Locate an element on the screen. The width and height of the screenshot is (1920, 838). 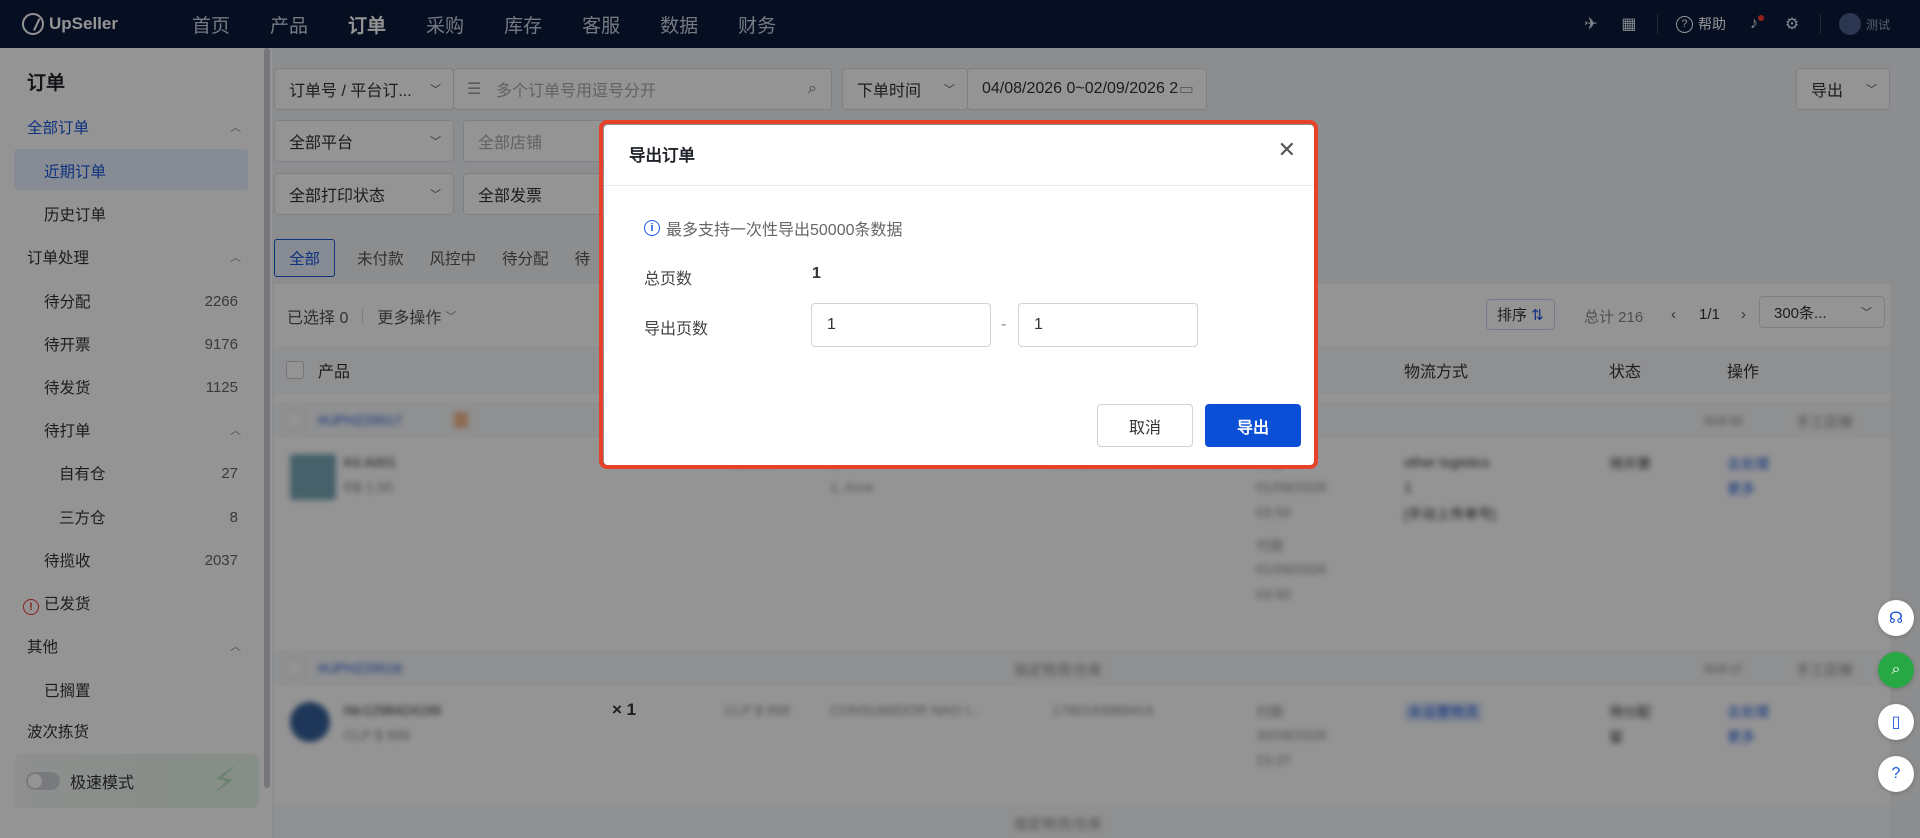
export-limit-text: 最多支持一次性导出50000条数据 is located at coordinates (784, 230).